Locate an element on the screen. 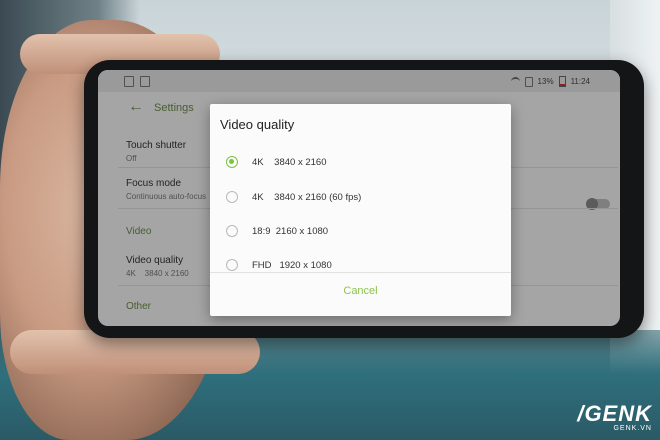  watermark: /GENK GENK.VN is located at coordinates (614, 416).